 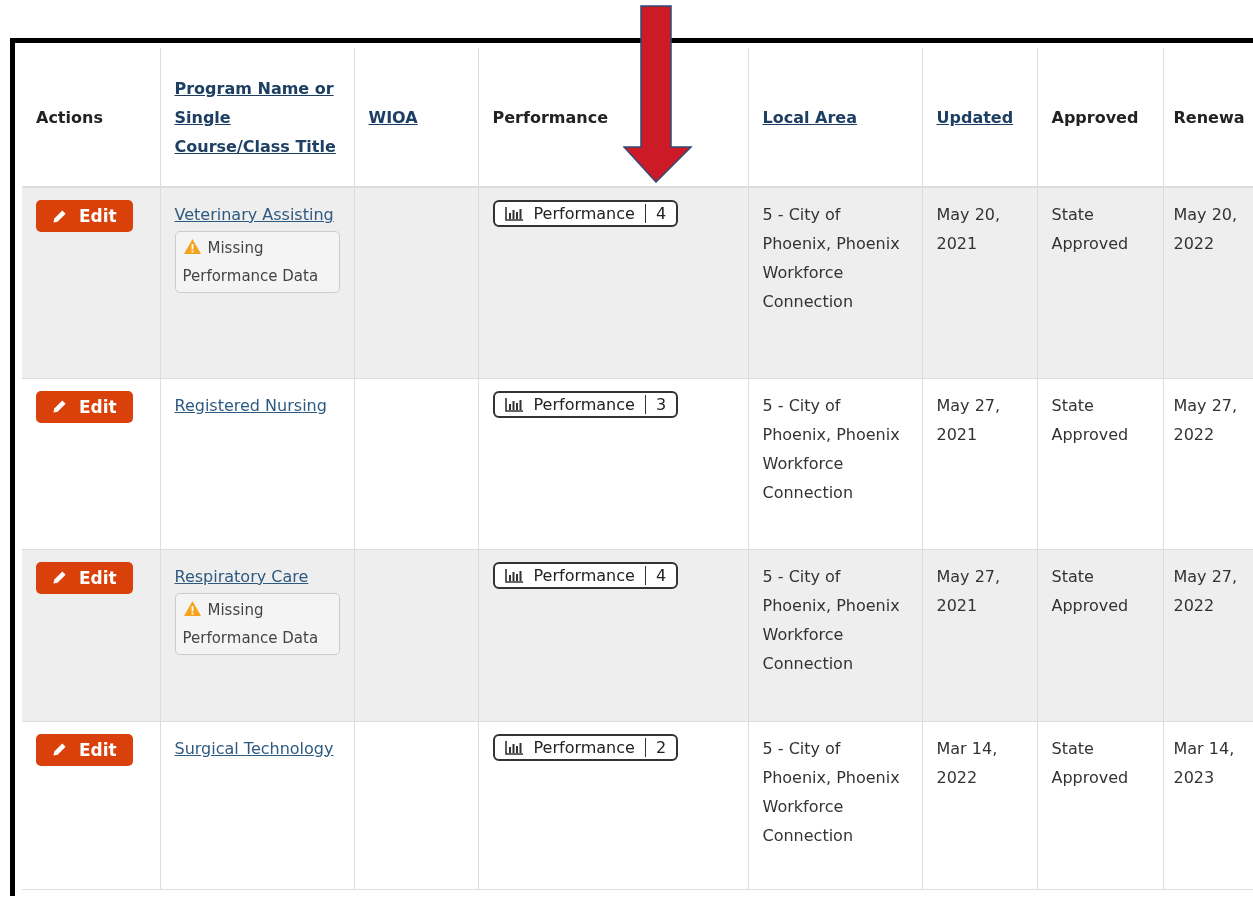 I want to click on column-sort-link: Local Area, so click(x=835, y=117).